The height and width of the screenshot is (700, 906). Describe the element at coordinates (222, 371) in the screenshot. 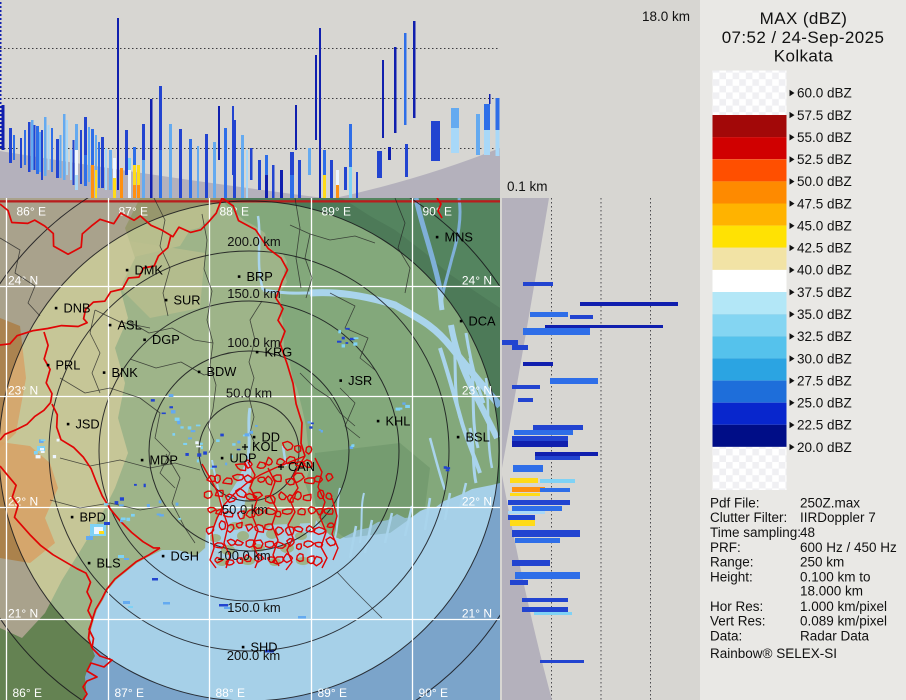

I see `svg-text: BDW` at that location.